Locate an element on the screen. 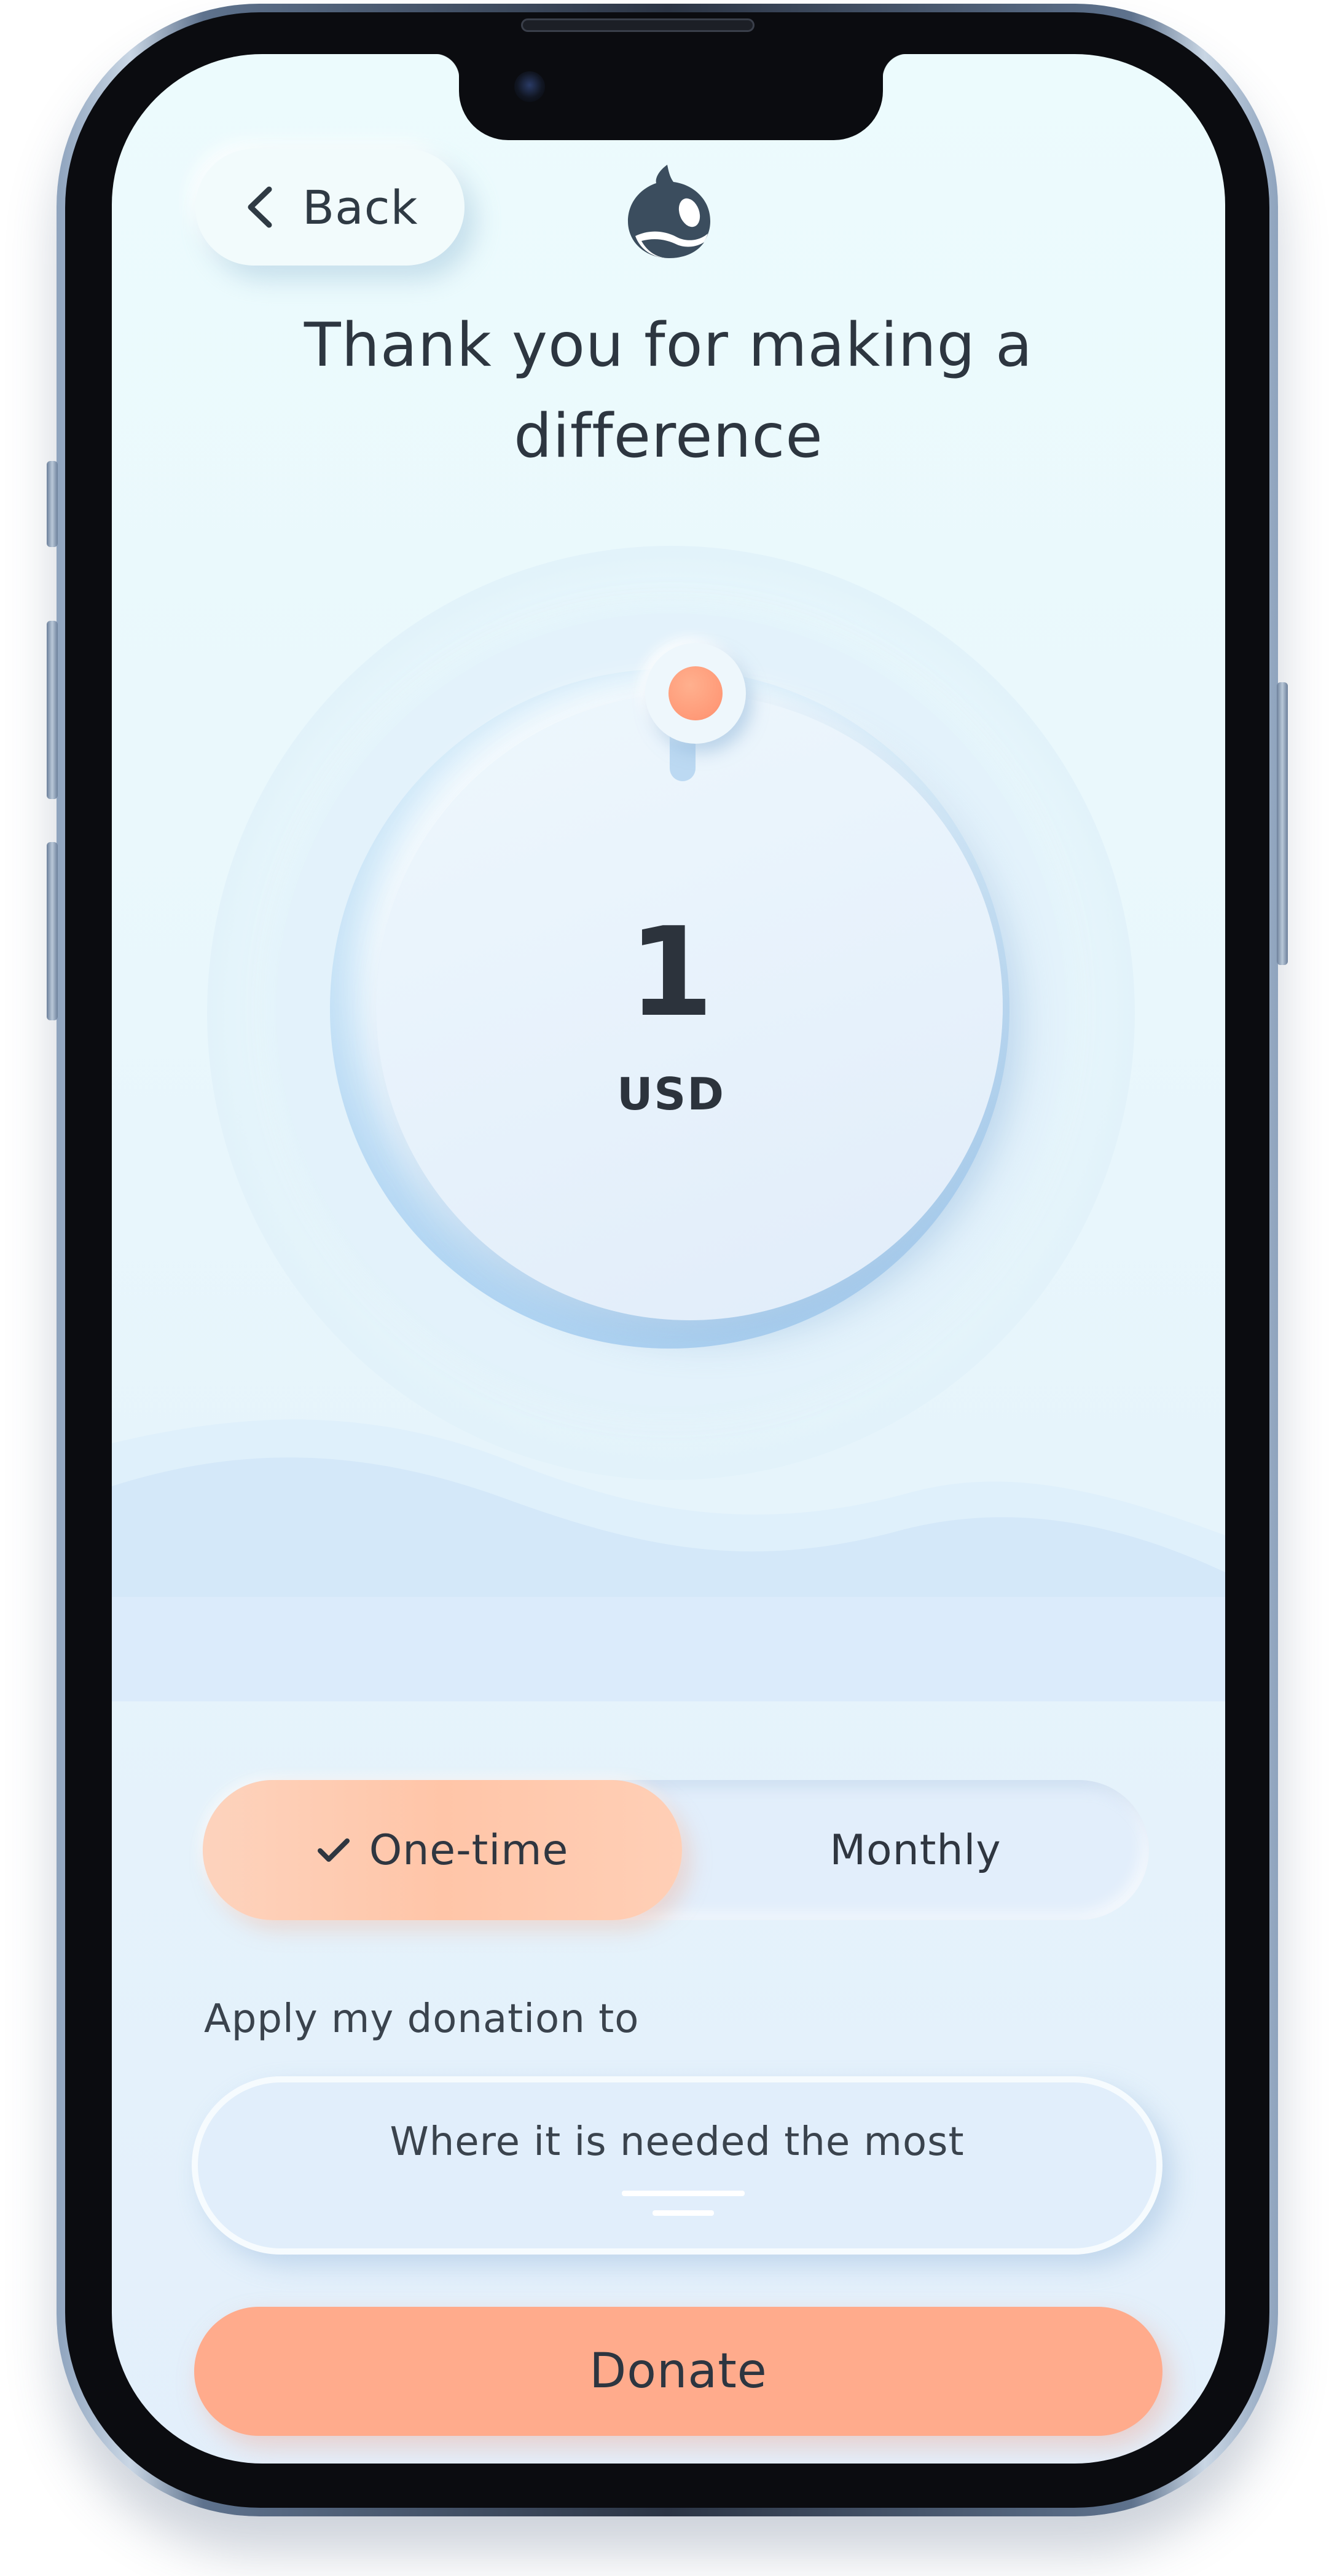 This screenshot has height=2576, width=1329. one-time-option: One-time is located at coordinates (442, 1850).